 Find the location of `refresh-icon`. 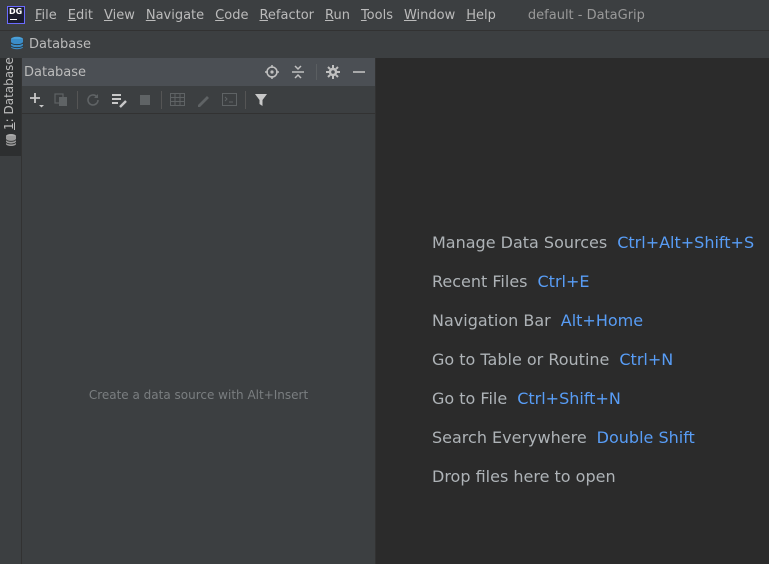

refresh-icon is located at coordinates (93, 100).